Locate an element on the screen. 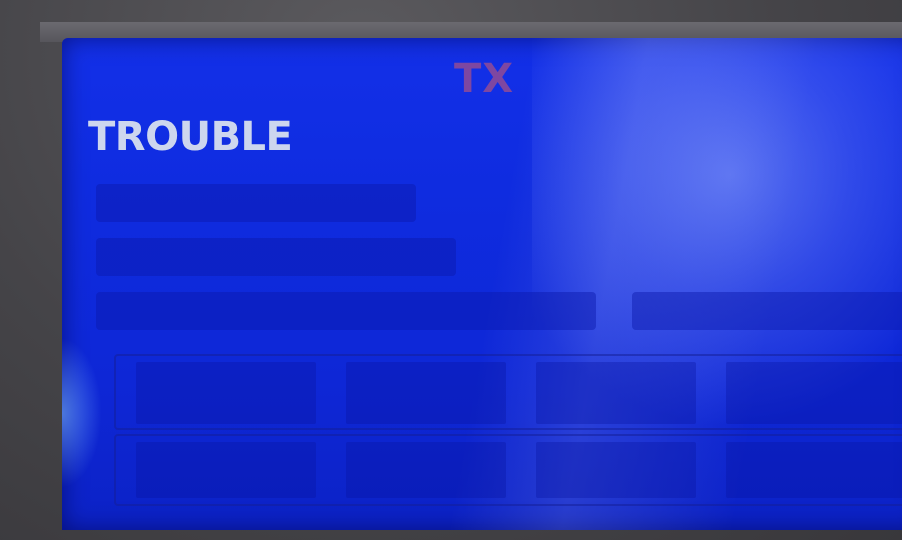 The width and height of the screenshot is (902, 540). screen-title: TX is located at coordinates (484, 79).